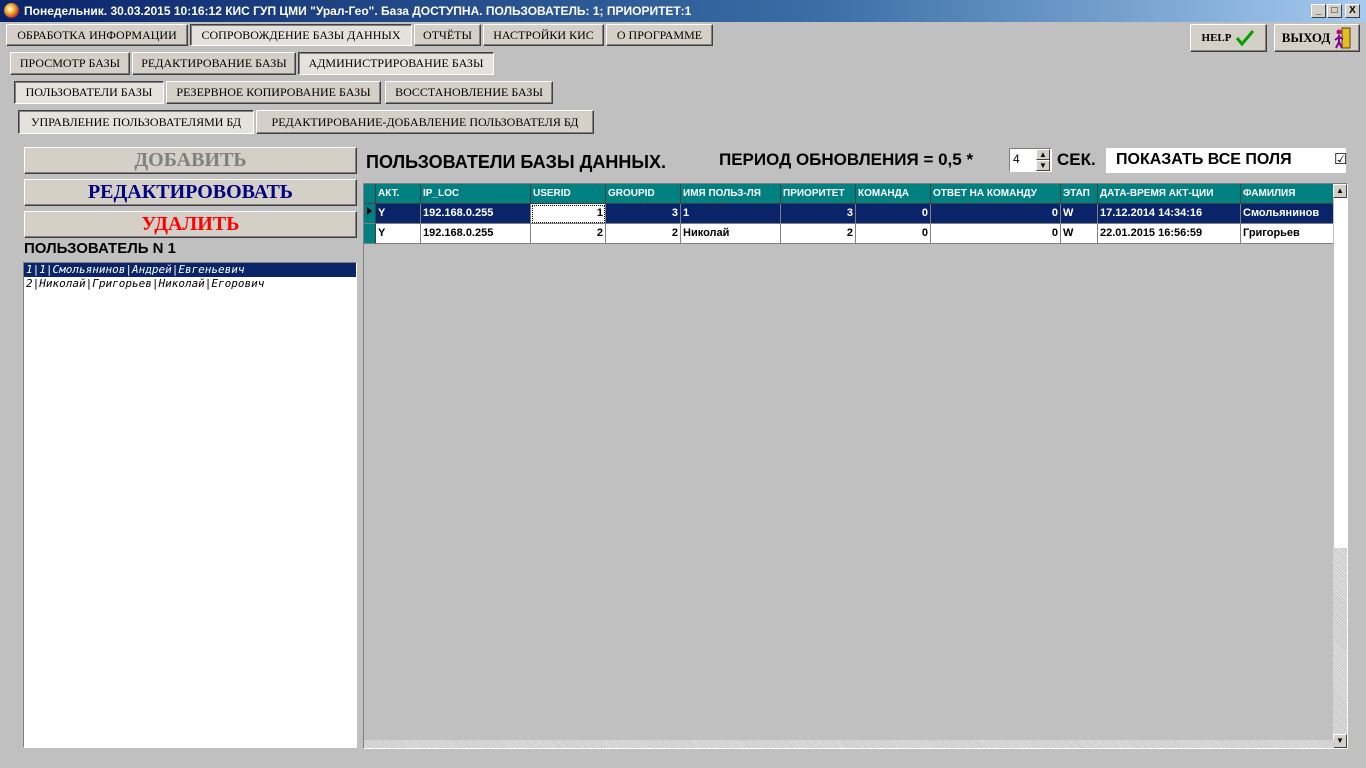 Image resolution: width=1366 pixels, height=768 pixels. Describe the element at coordinates (1030, 160) in the screenshot. I see `period-spinner: 4 ▲ ▼` at that location.